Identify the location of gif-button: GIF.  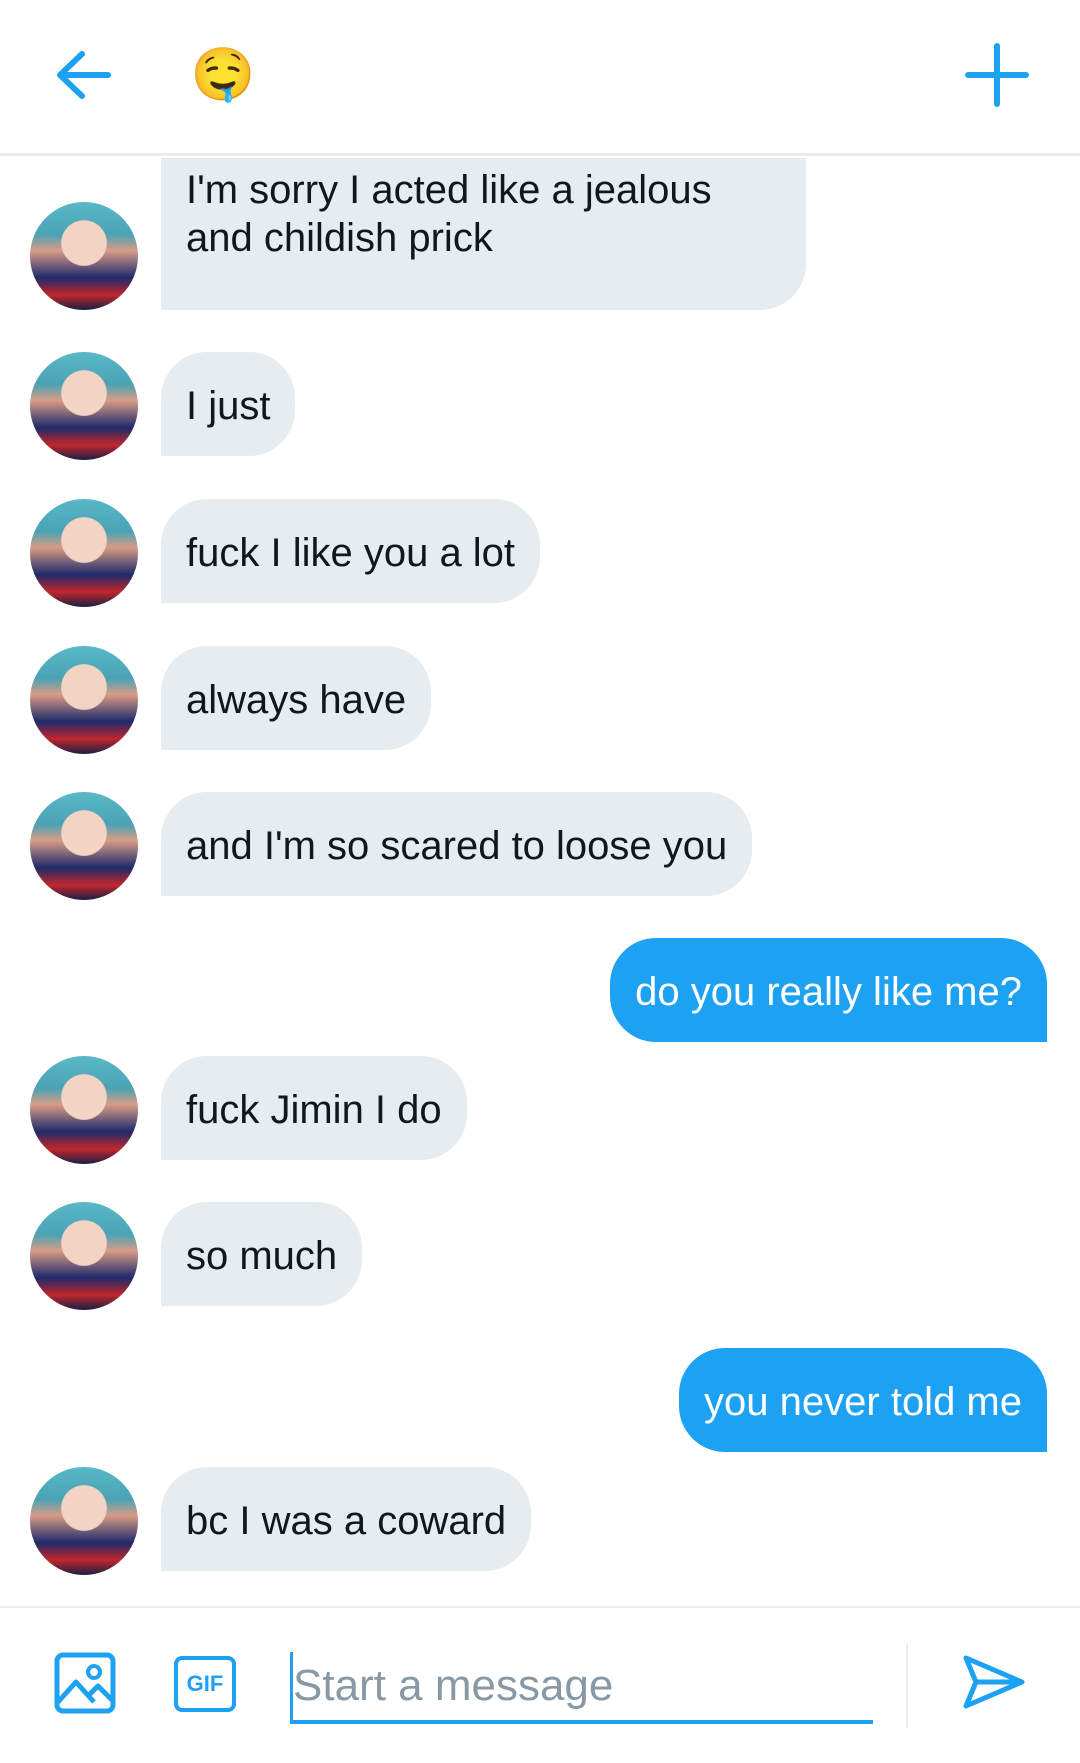
(205, 1684).